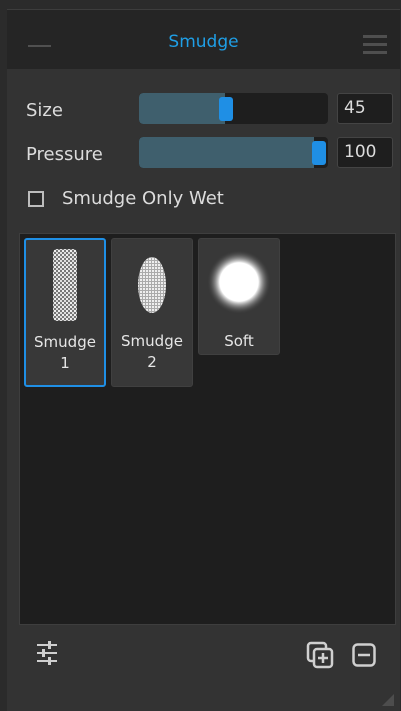  What do you see at coordinates (388, 700) in the screenshot?
I see `resize-grip` at bounding box center [388, 700].